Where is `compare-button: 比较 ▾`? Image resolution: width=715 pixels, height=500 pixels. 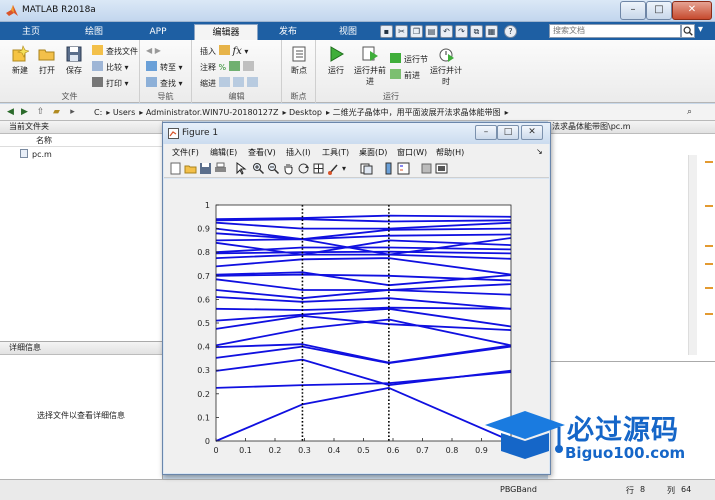 compare-button: 比较 ▾ is located at coordinates (110, 67).